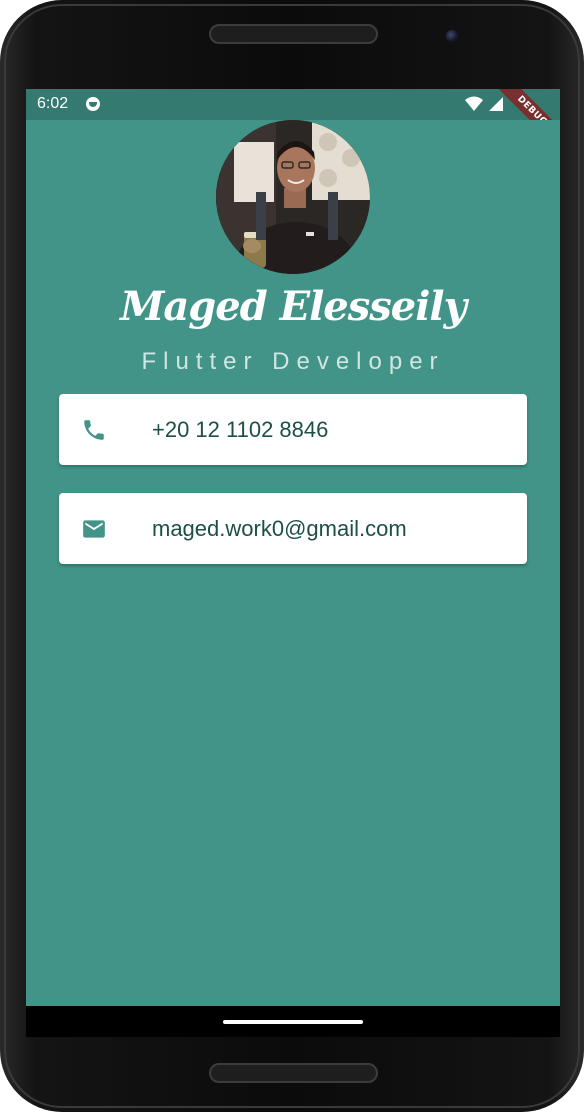  I want to click on bottom-speaker, so click(293, 1073).